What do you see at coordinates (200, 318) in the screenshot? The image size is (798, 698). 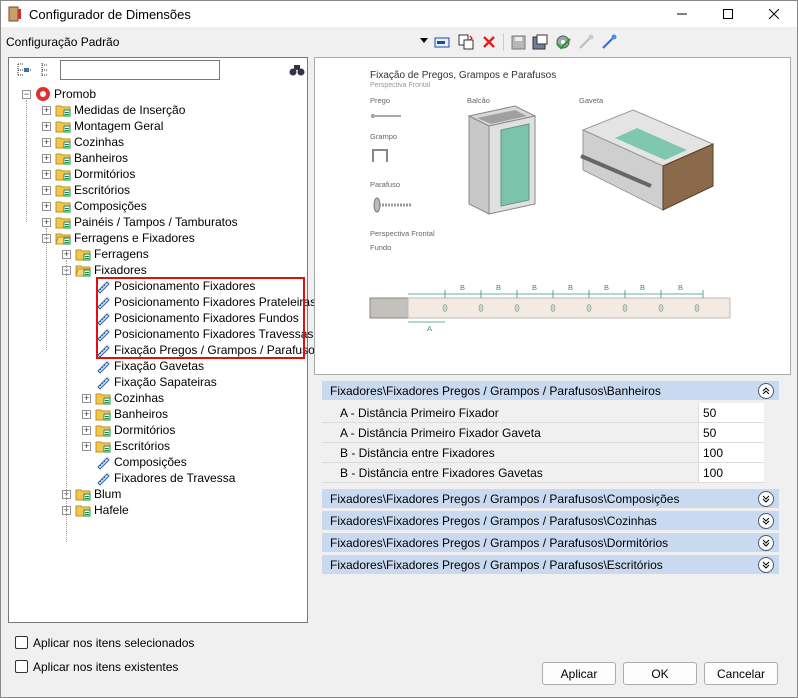 I see `selection-highlight` at bounding box center [200, 318].